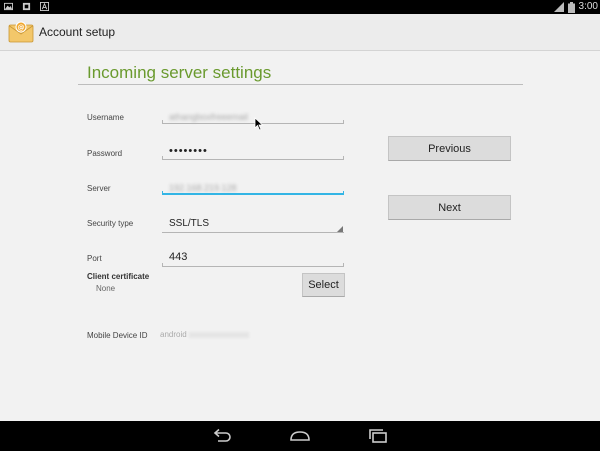 Image resolution: width=600 pixels, height=451 pixels. Describe the element at coordinates (105, 153) in the screenshot. I see `password-label: Password` at that location.